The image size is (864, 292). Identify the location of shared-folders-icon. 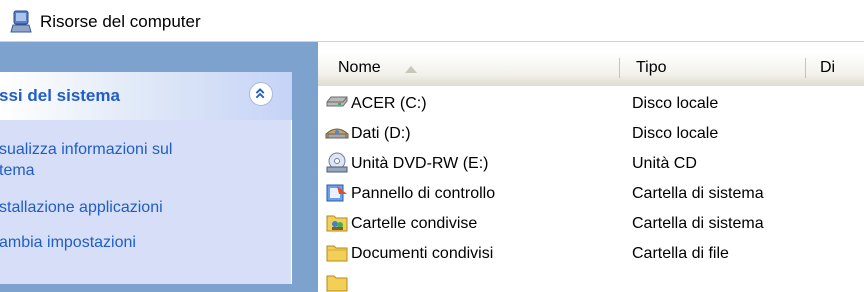
(337, 223).